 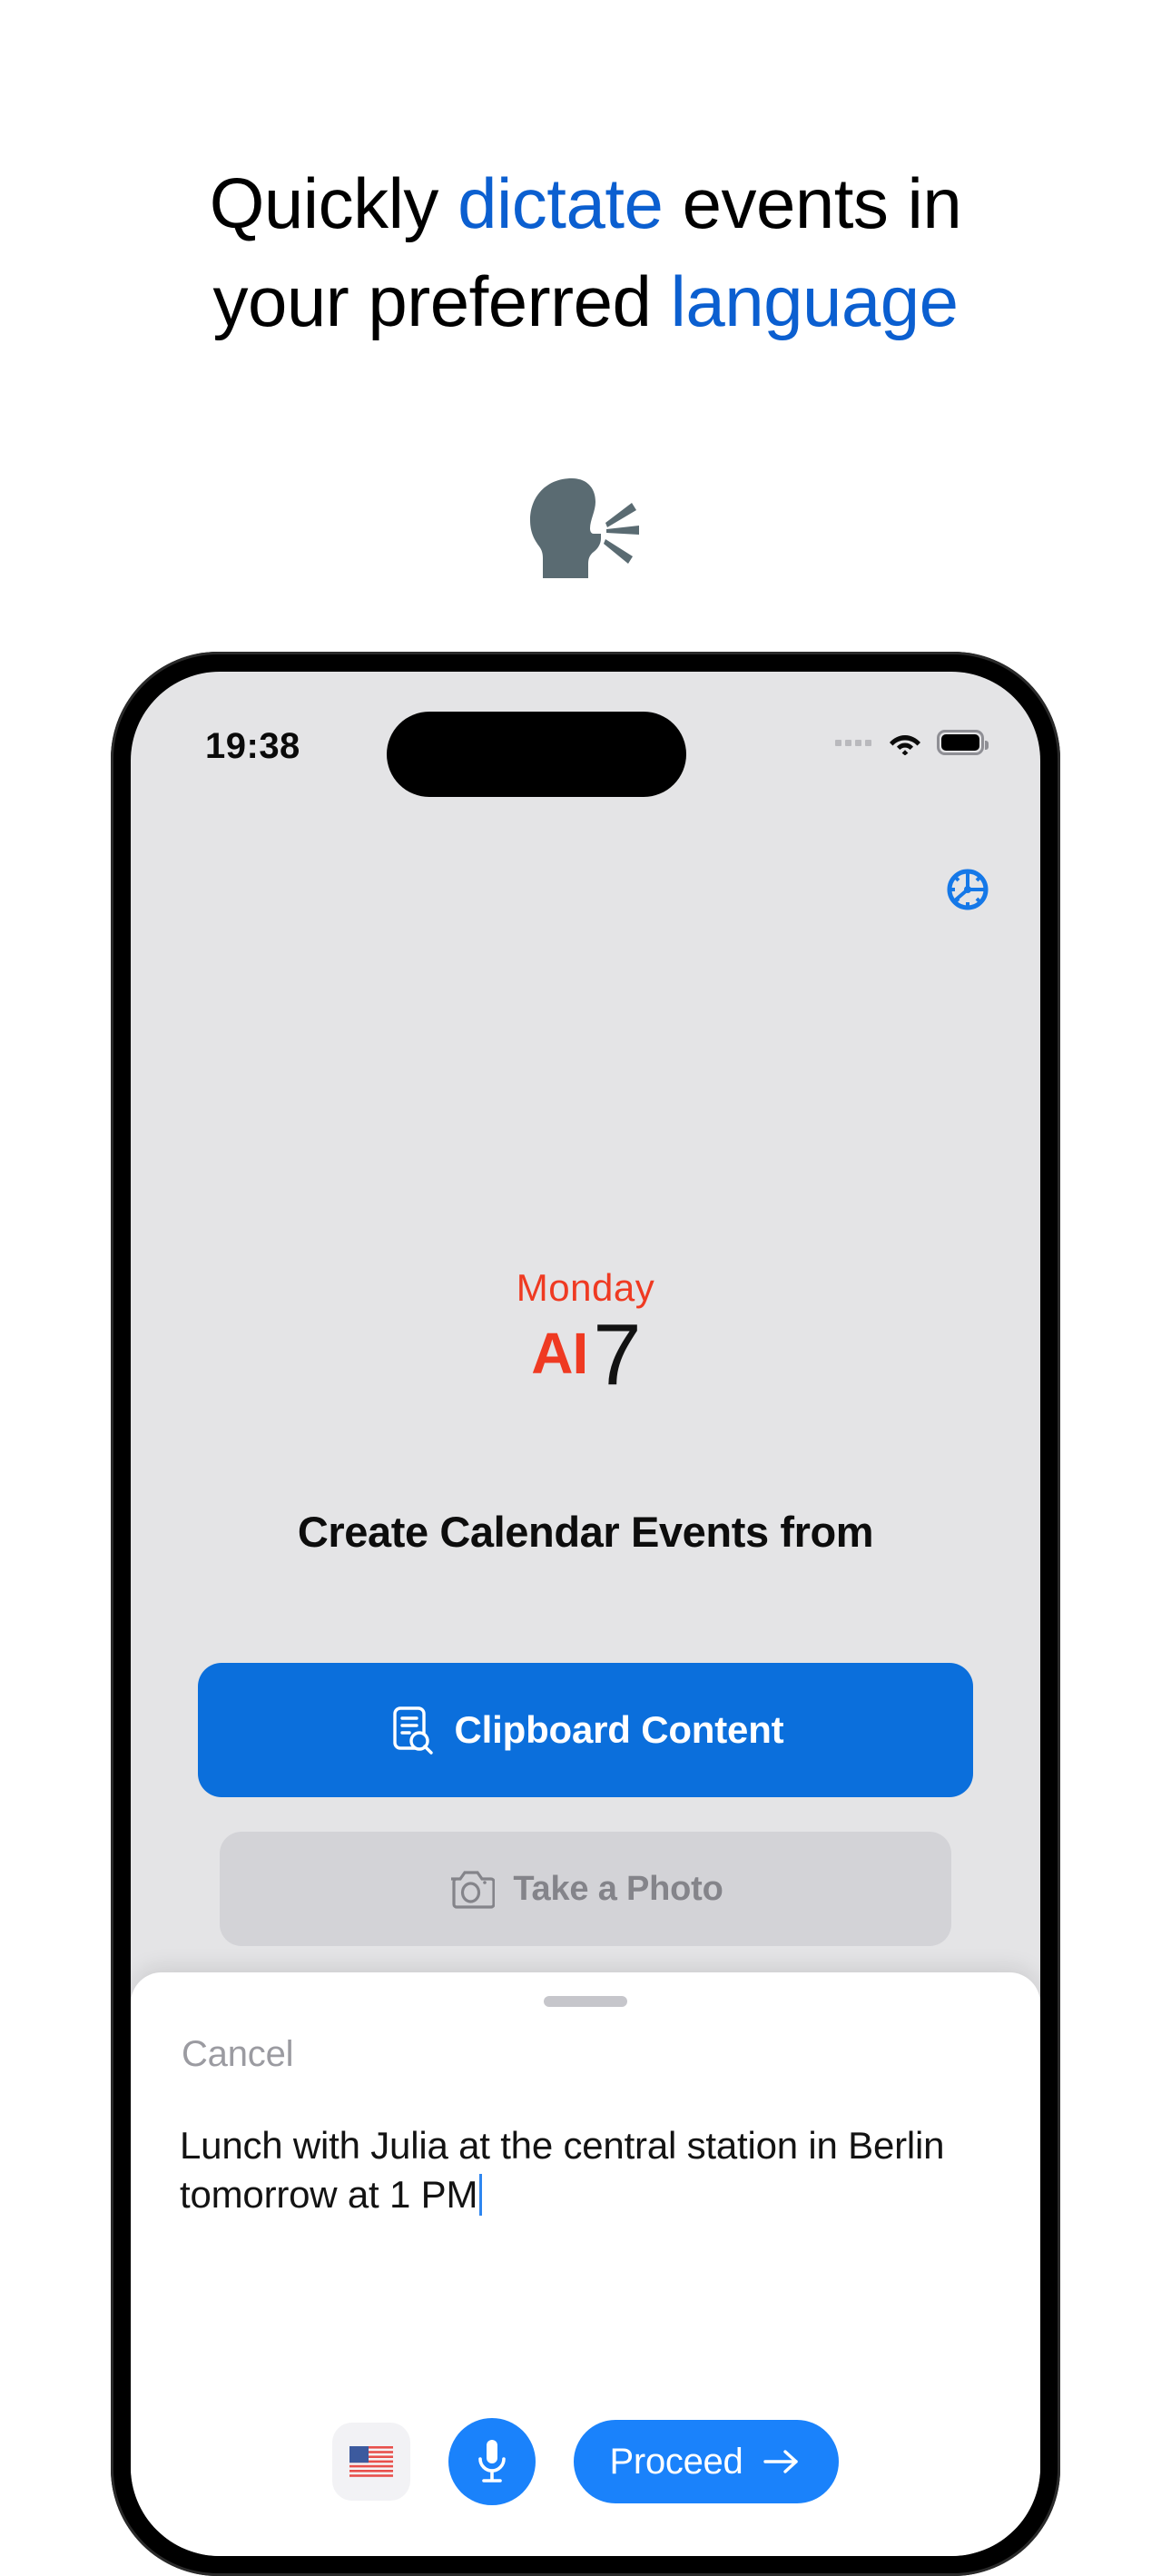 I want to click on language-flag-button, so click(x=371, y=2462).